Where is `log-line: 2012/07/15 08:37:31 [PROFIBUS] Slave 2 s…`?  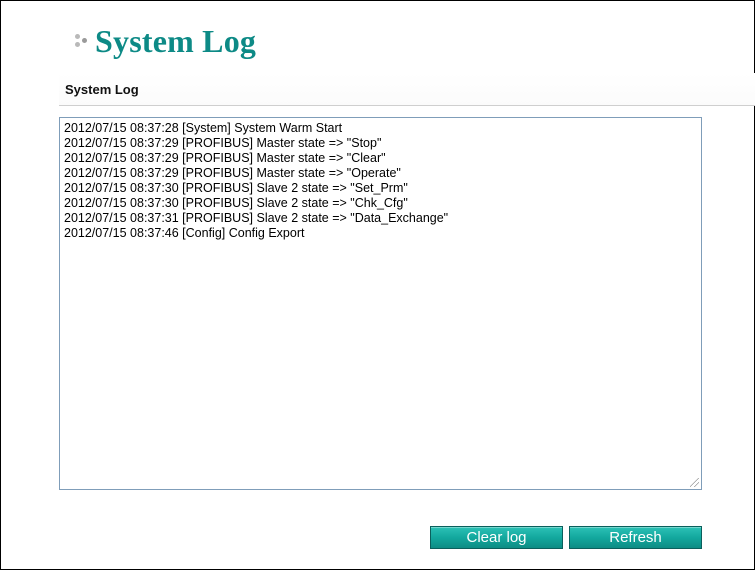
log-line: 2012/07/15 08:37:31 [PROFIBUS] Slave 2 s… is located at coordinates (256, 218).